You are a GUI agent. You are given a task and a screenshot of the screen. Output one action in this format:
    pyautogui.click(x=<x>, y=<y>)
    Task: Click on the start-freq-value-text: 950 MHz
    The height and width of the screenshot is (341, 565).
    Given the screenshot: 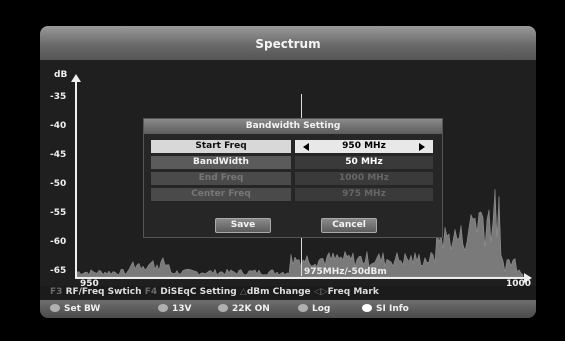 What is the action you would take?
    pyautogui.click(x=364, y=146)
    